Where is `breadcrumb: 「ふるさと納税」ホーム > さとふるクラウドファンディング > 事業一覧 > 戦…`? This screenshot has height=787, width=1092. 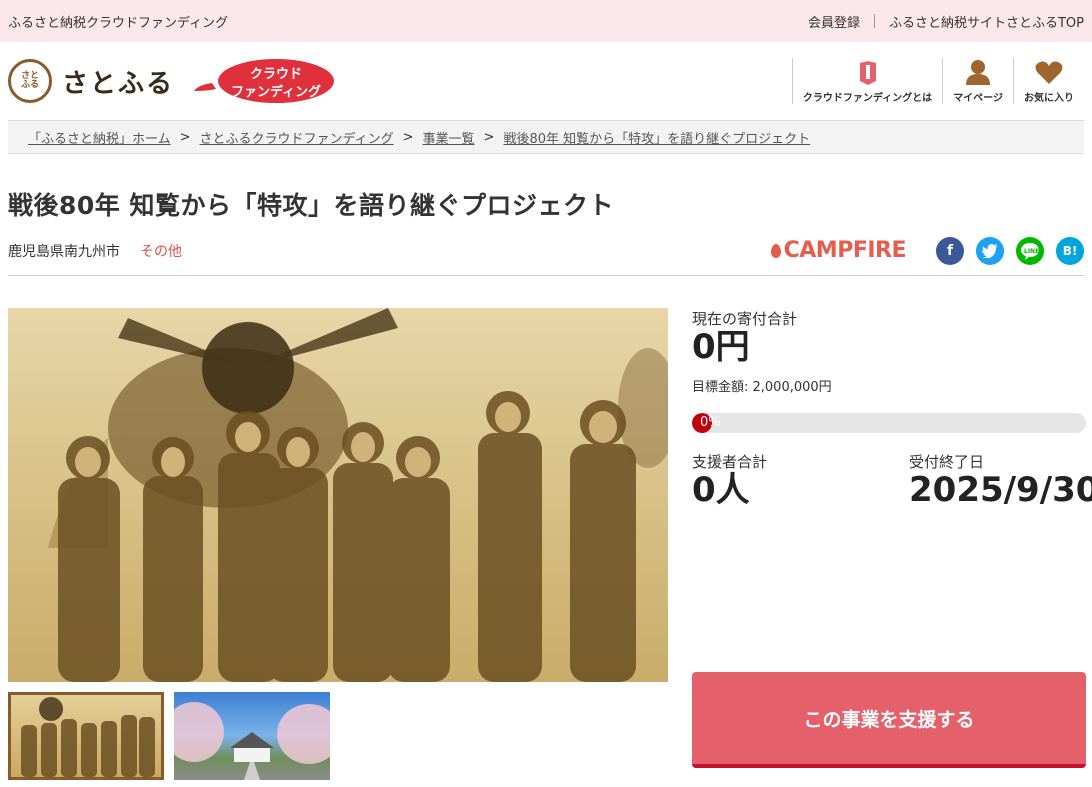 breadcrumb: 「ふるさと納税」ホーム > さとふるクラウドファンディング > 事業一覧 > 戦… is located at coordinates (546, 137).